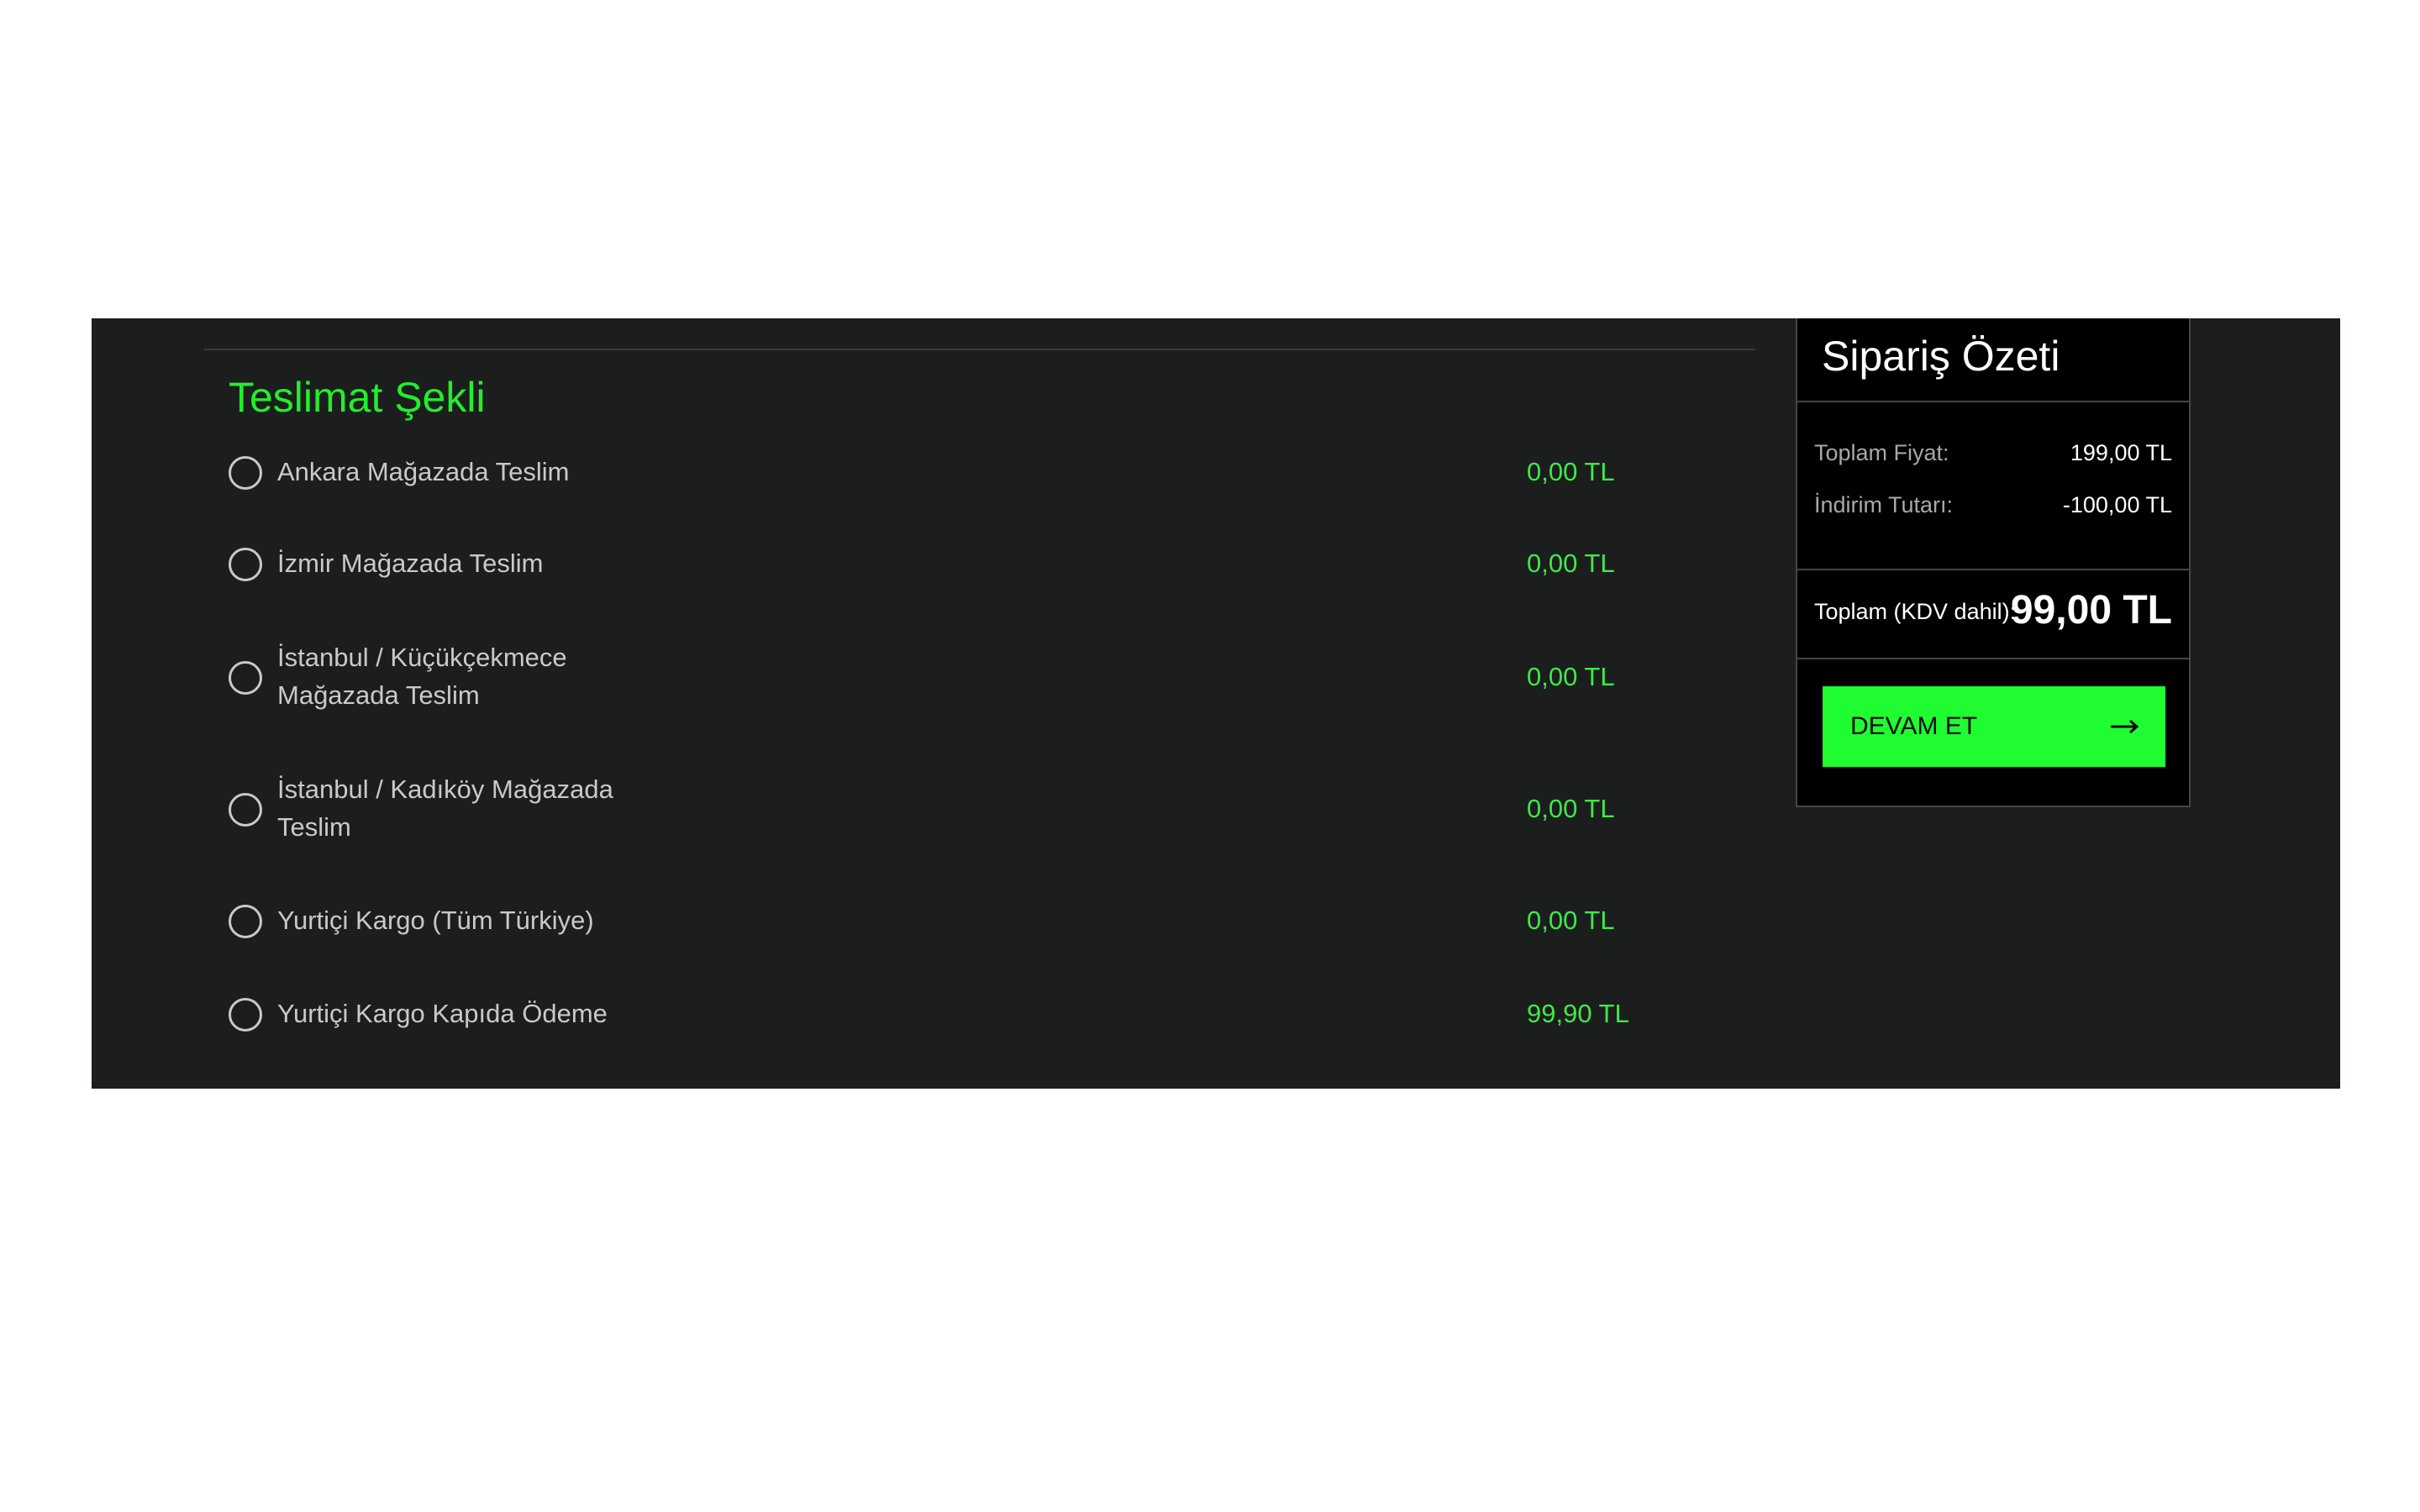 The width and height of the screenshot is (2420, 1512). Describe the element at coordinates (445, 808) in the screenshot. I see `option-label: İstanbul / Kadıköy Mağazada Teslim` at that location.